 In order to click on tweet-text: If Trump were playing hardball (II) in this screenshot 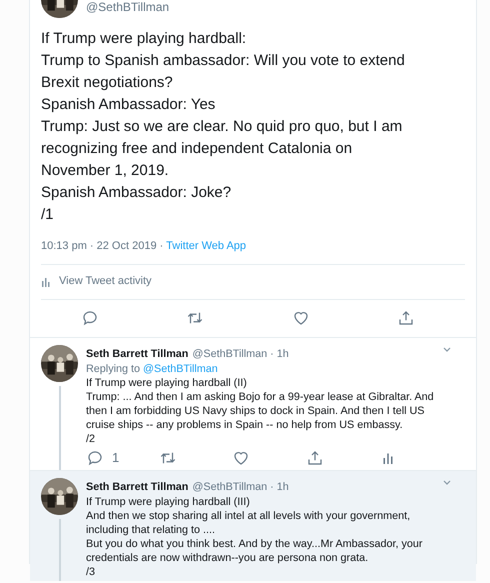, I will do `click(167, 383)`.